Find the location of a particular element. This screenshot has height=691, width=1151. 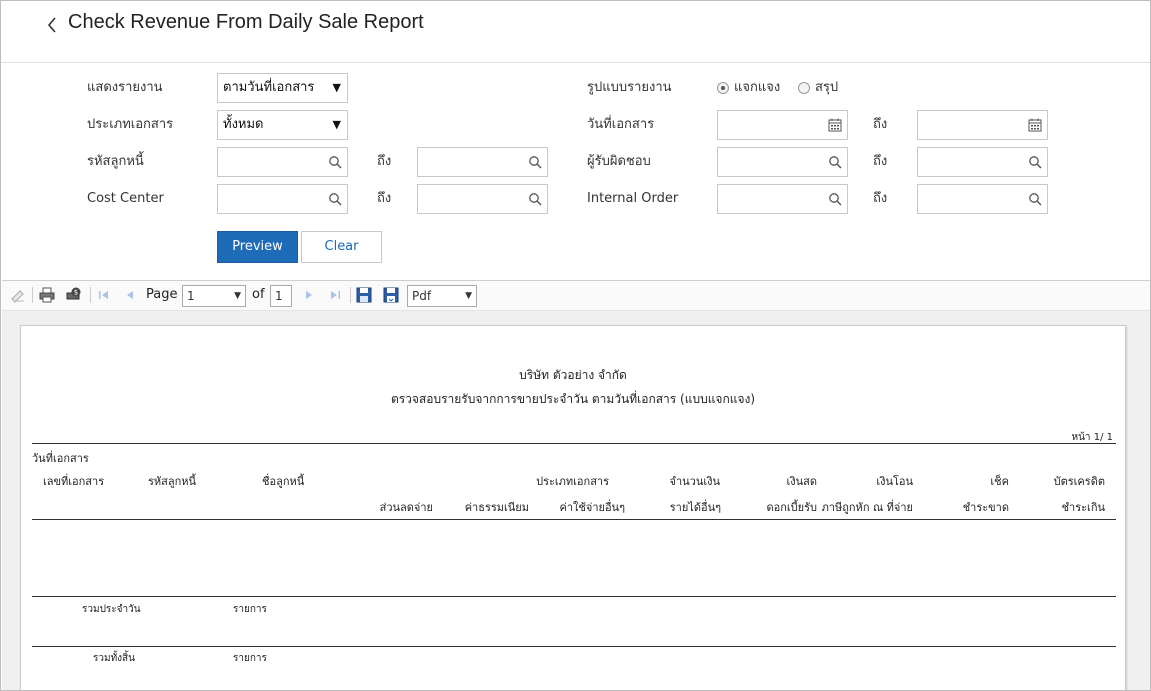

doc-date-from-input is located at coordinates (782, 125).